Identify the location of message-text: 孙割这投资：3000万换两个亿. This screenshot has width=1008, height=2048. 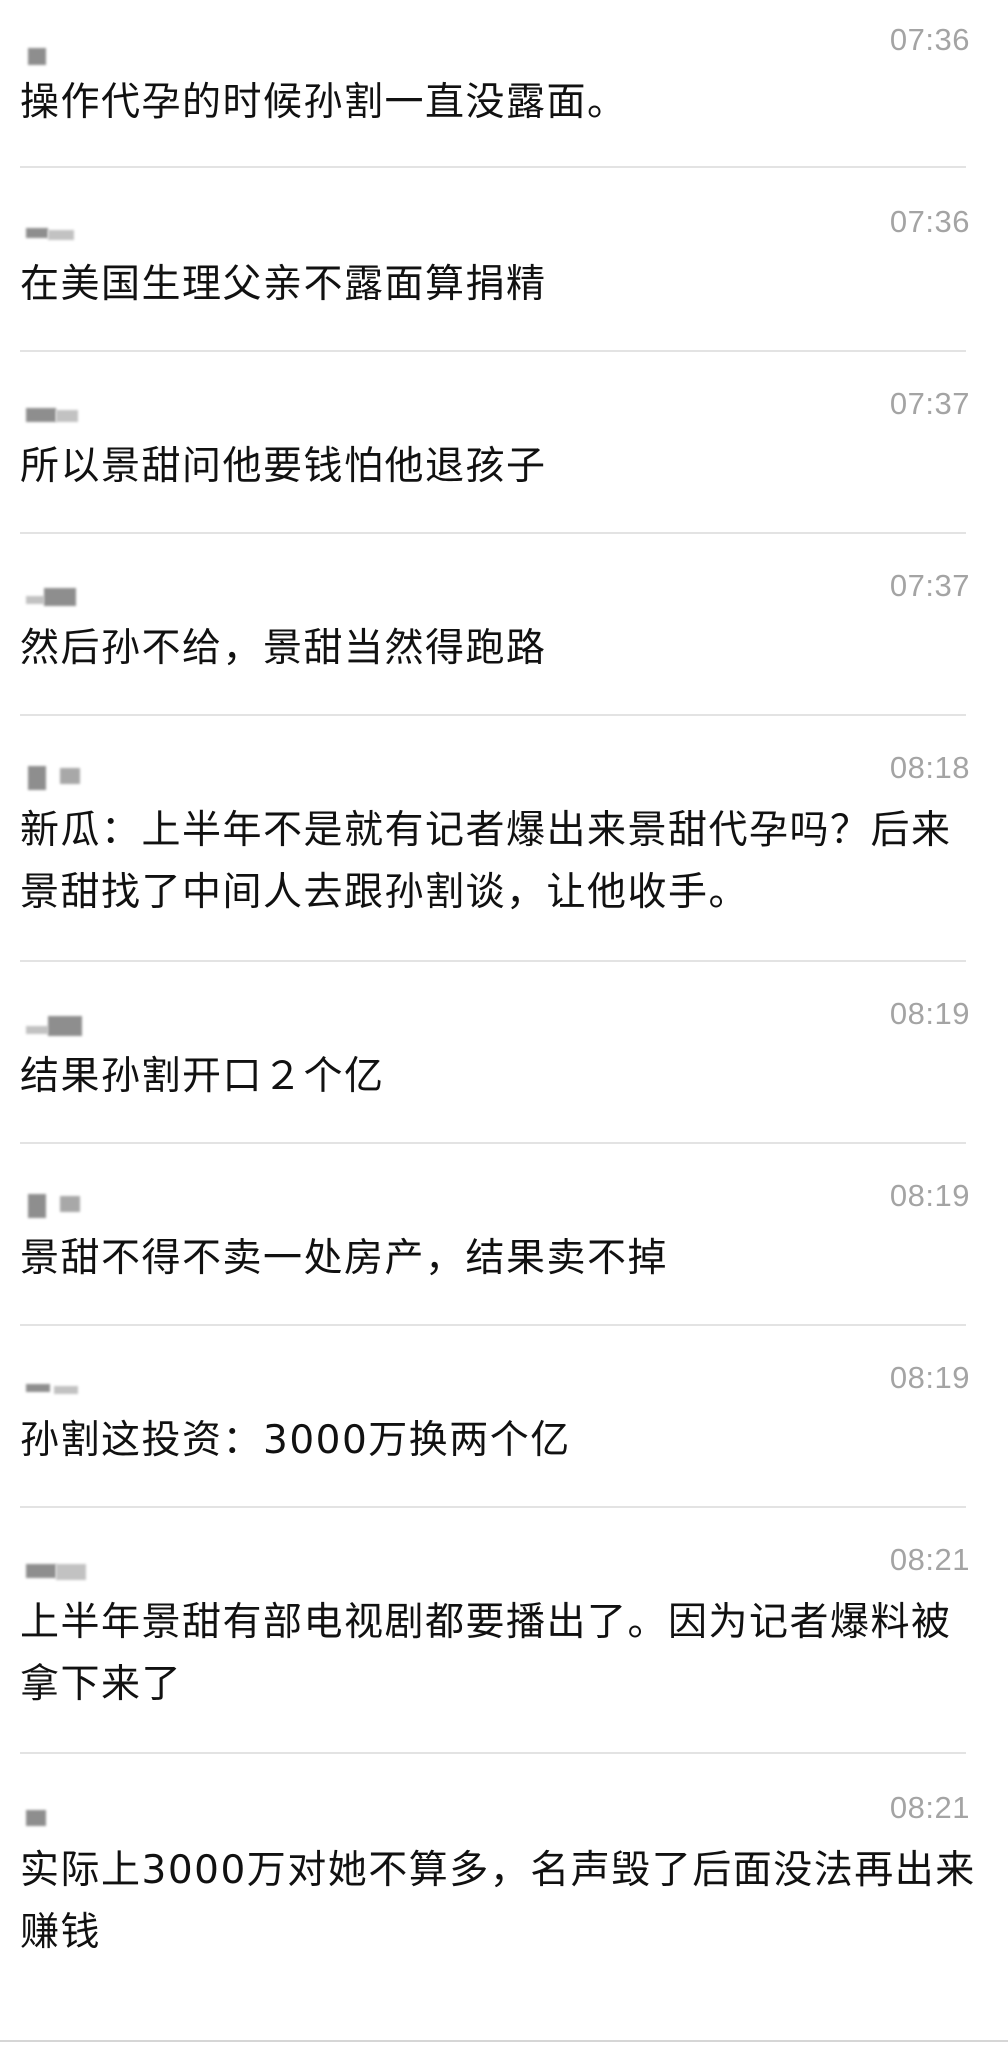
(295, 1440).